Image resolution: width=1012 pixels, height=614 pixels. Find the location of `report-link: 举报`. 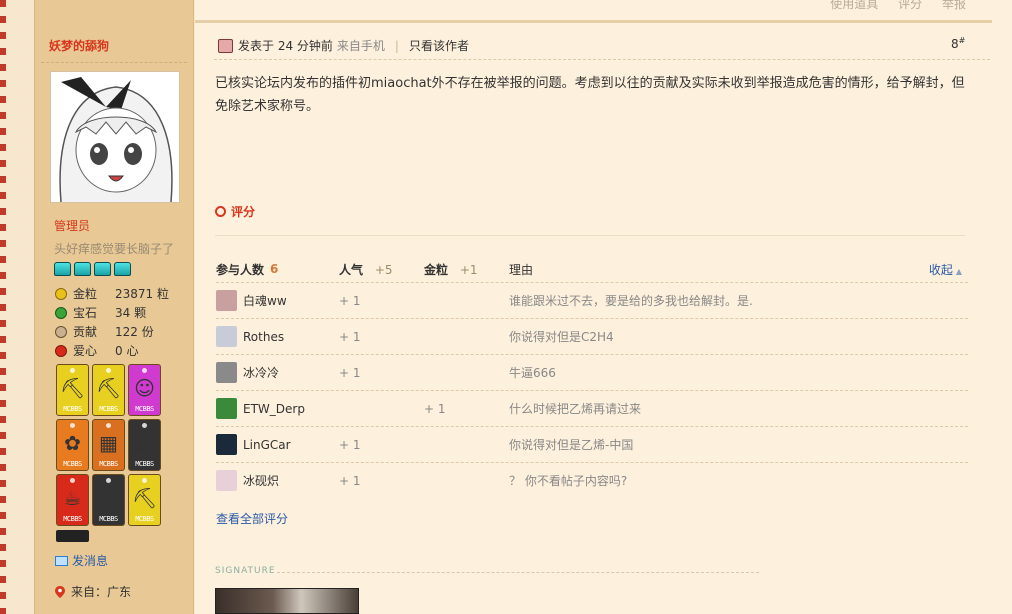

report-link: 举报 is located at coordinates (954, 5).